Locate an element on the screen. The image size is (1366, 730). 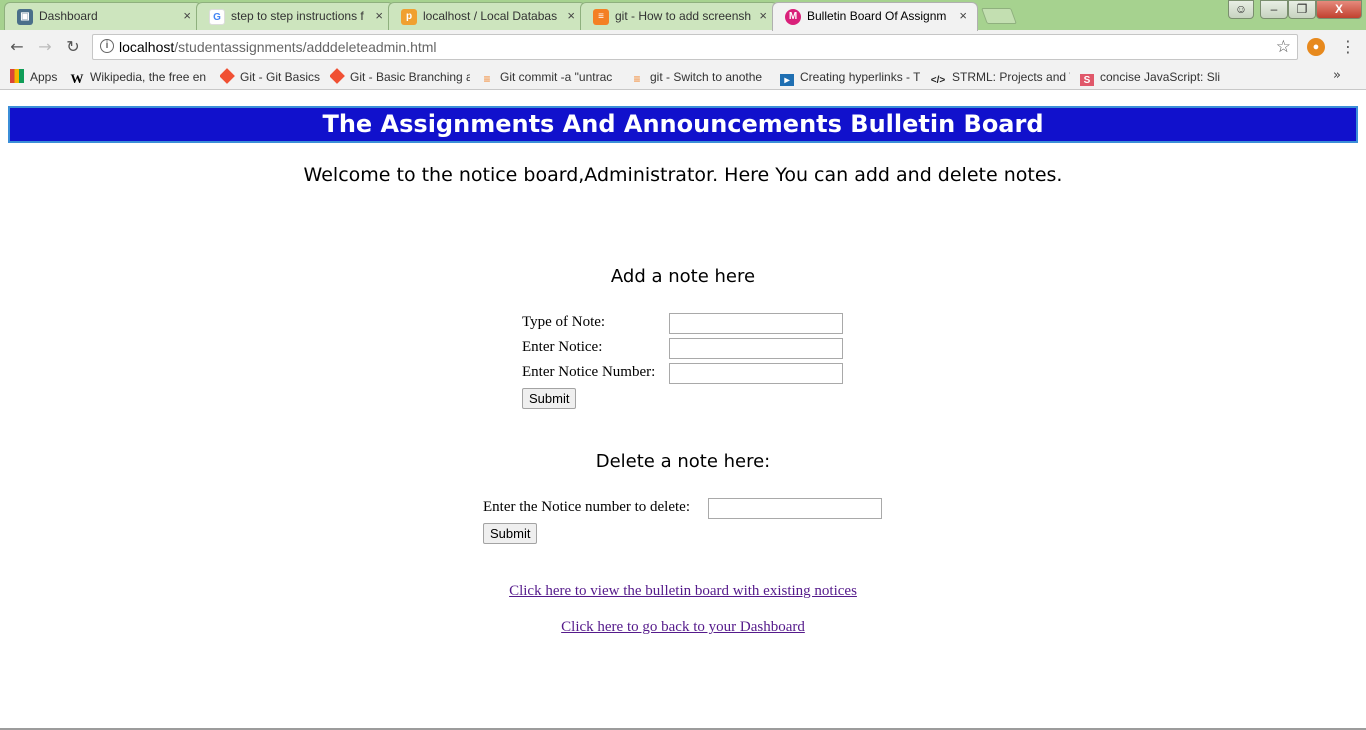
tab-title: Dashboard is located at coordinates (68, 16).